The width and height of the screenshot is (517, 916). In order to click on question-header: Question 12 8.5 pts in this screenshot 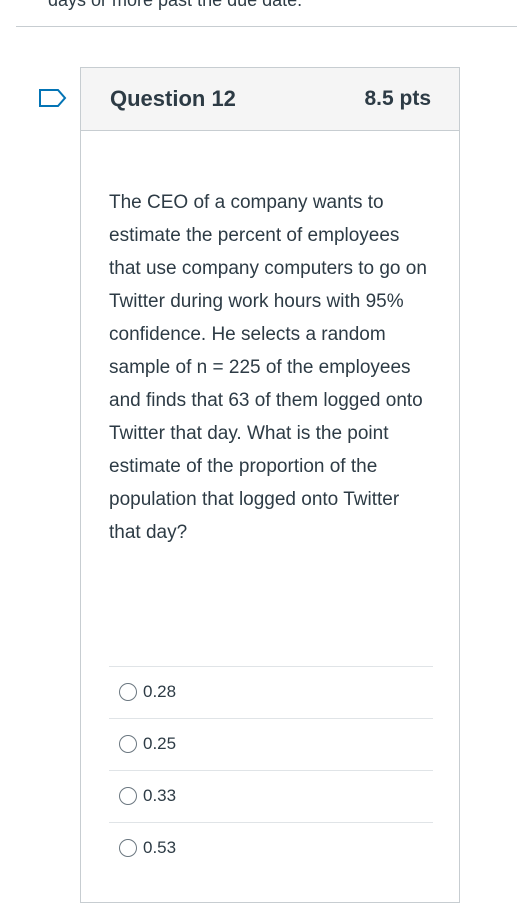, I will do `click(270, 99)`.